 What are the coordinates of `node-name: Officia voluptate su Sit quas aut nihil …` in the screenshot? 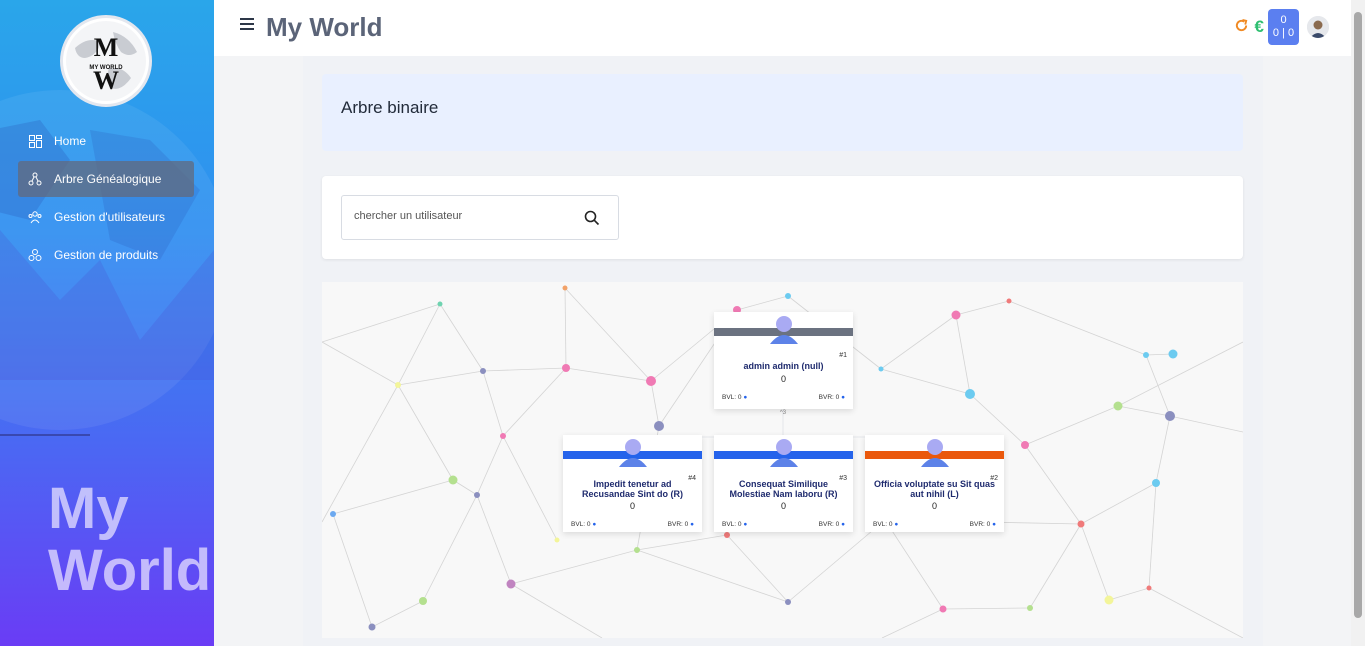 It's located at (934, 489).